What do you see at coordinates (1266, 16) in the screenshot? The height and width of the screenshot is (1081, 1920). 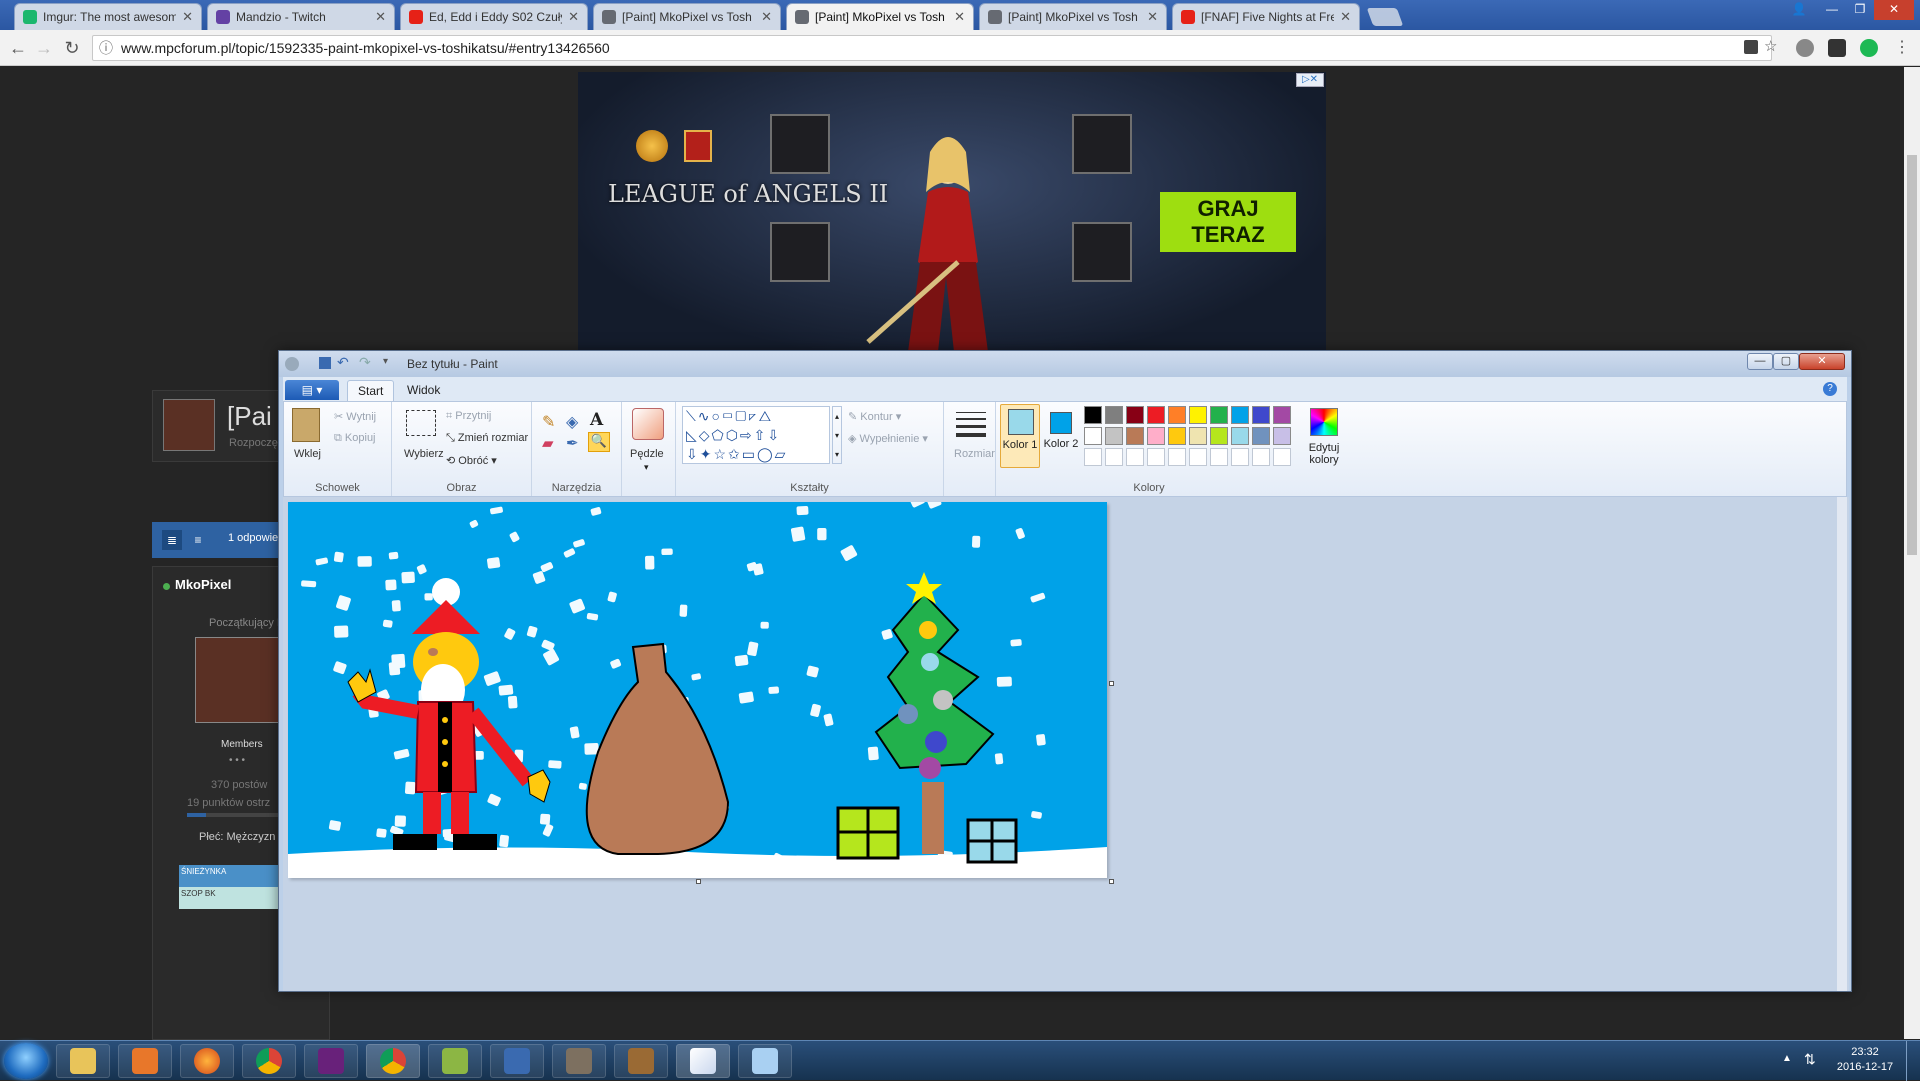 I see `browser-tab: [FNAF] Five Nights at Fre ✕` at bounding box center [1266, 16].